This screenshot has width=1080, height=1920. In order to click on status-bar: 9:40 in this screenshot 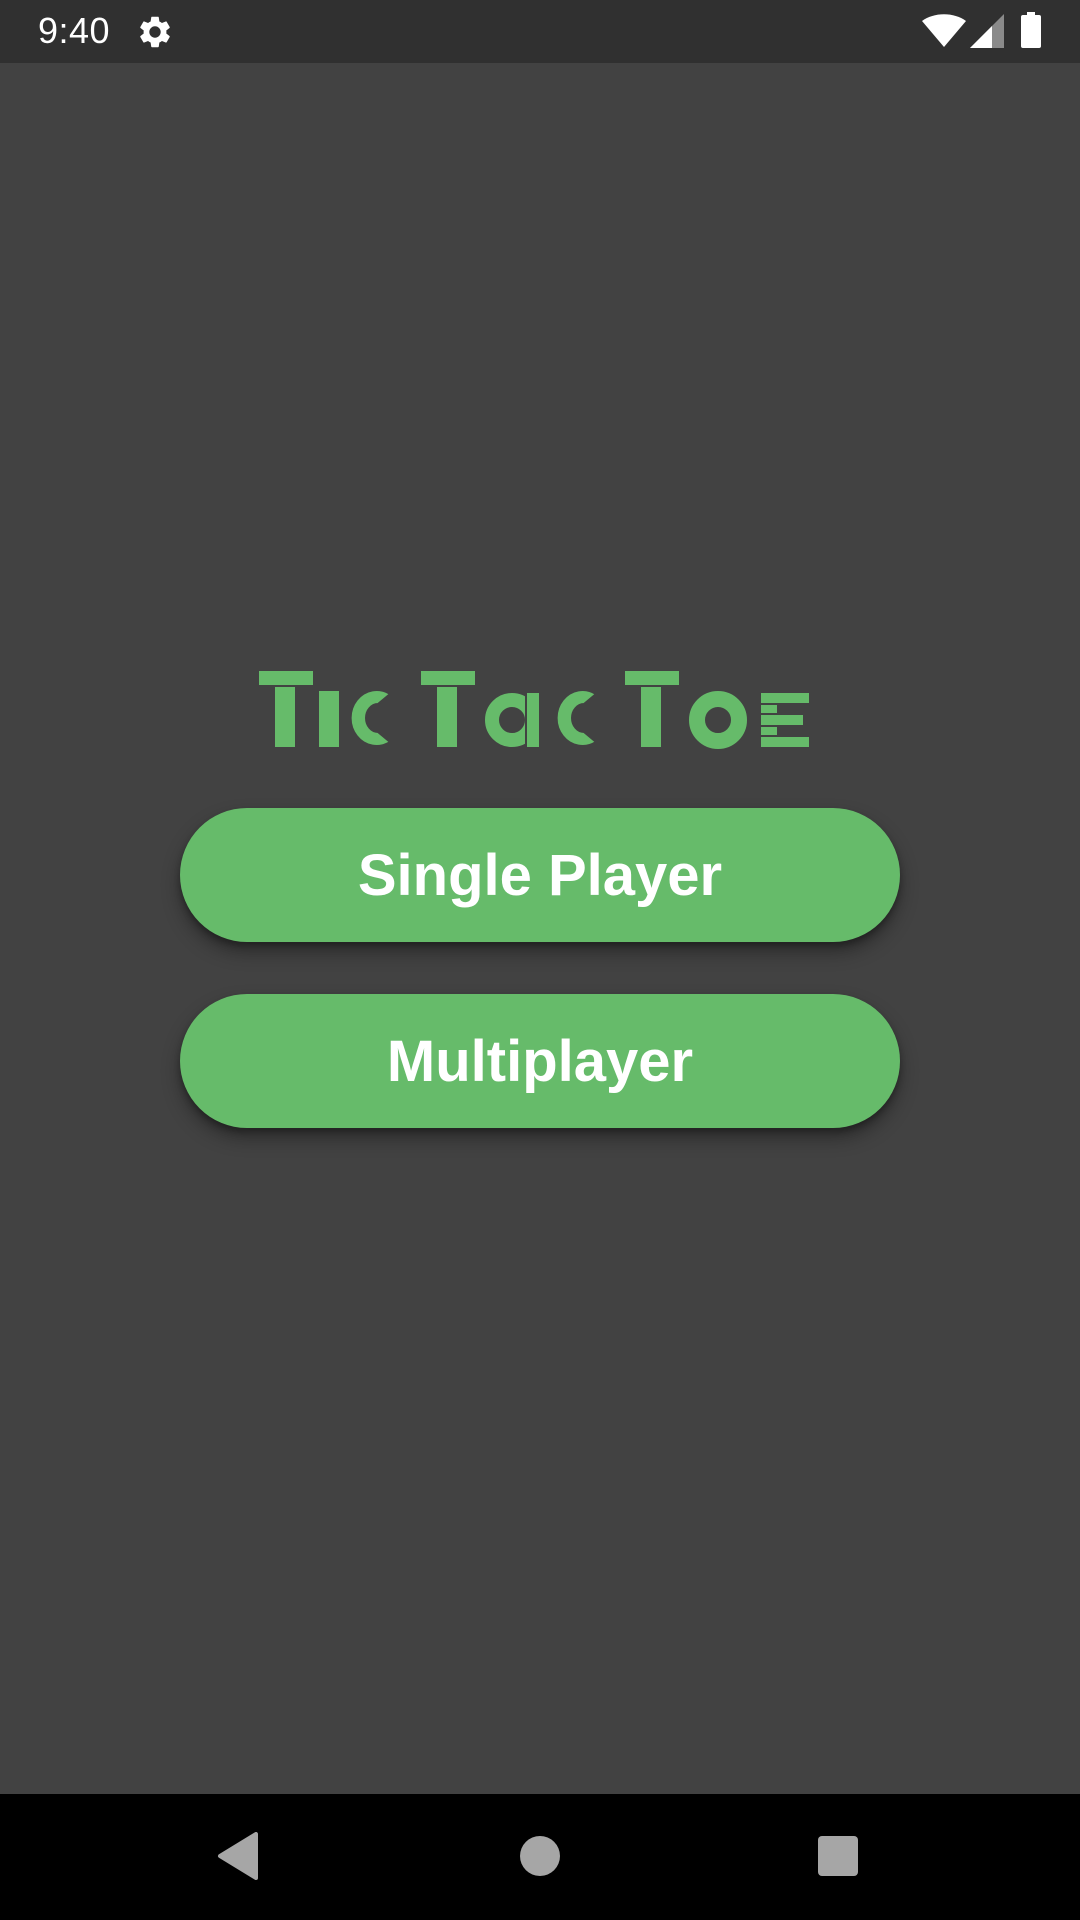, I will do `click(540, 31)`.